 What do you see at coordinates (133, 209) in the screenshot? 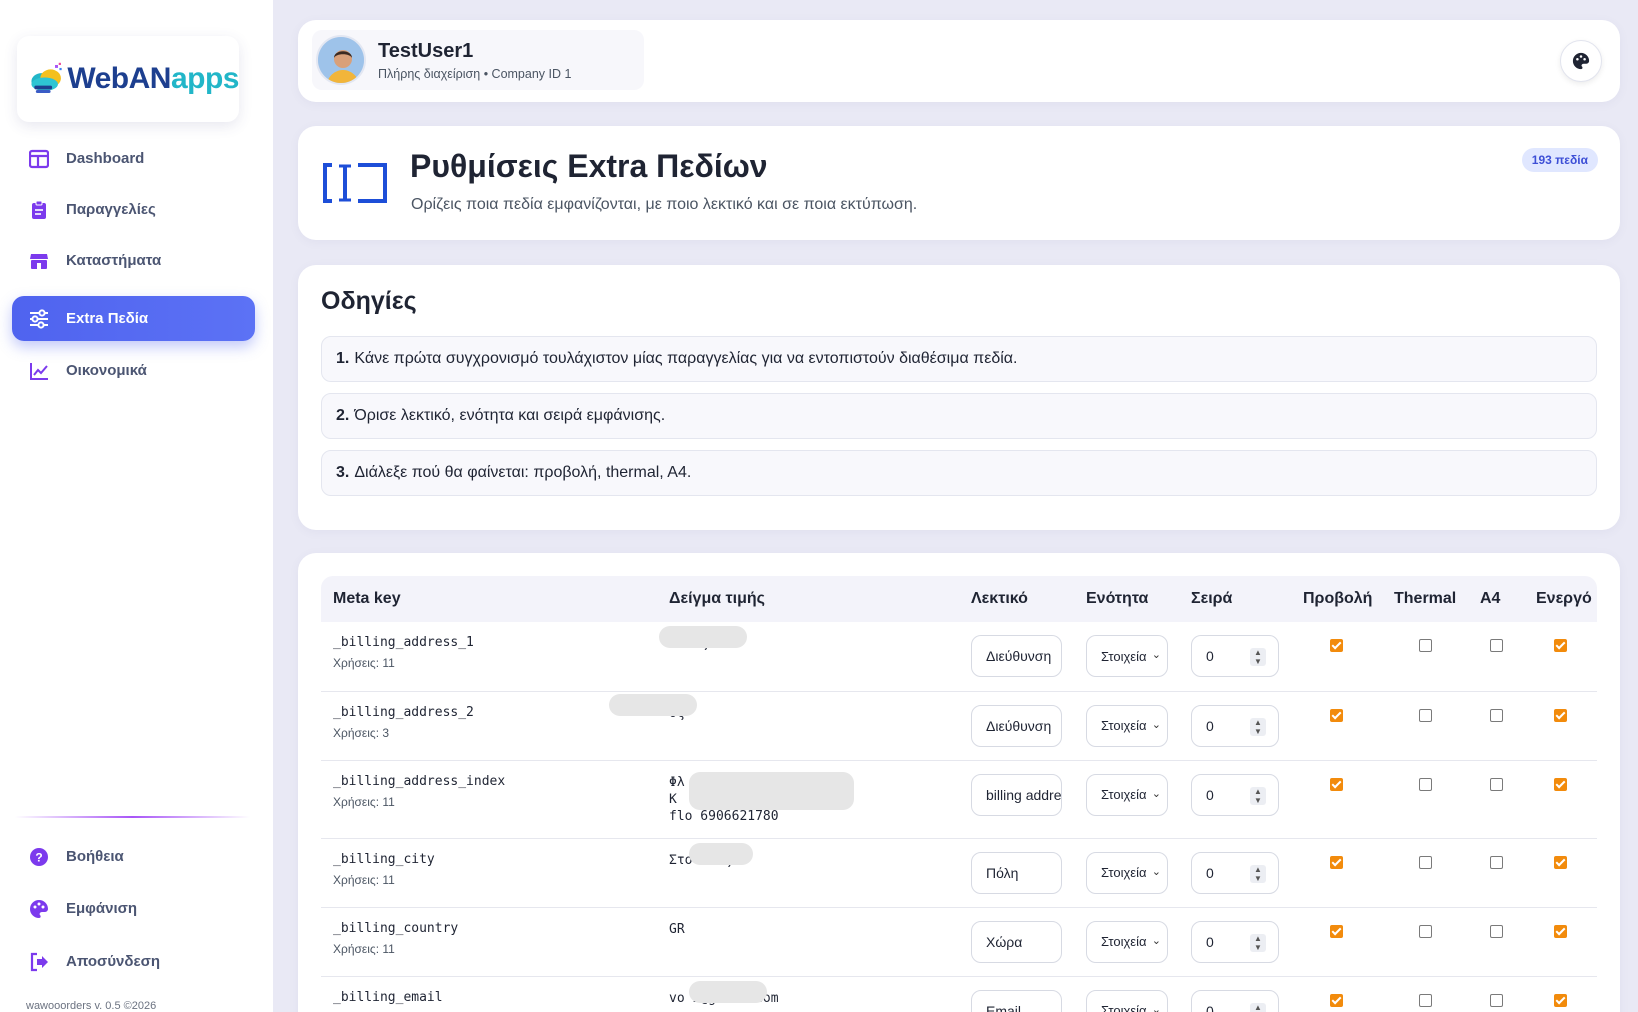
I see `sidebar-item-orders: Παραγγελίες` at bounding box center [133, 209].